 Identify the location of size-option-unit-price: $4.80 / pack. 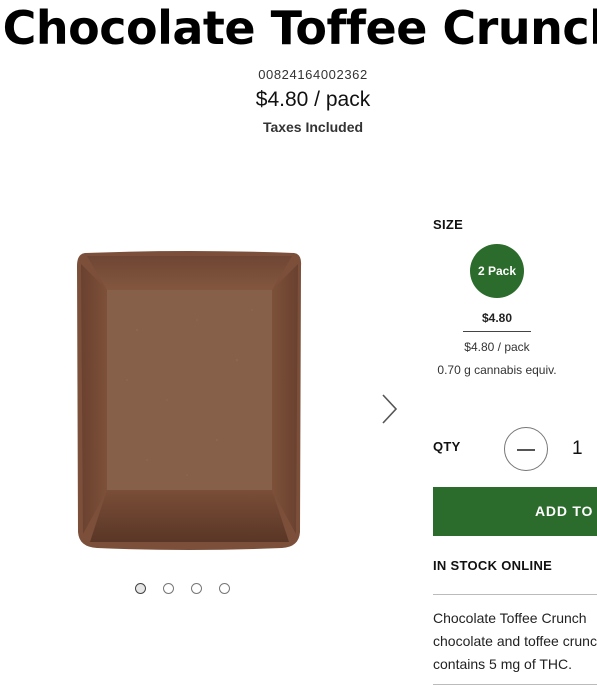
(497, 347).